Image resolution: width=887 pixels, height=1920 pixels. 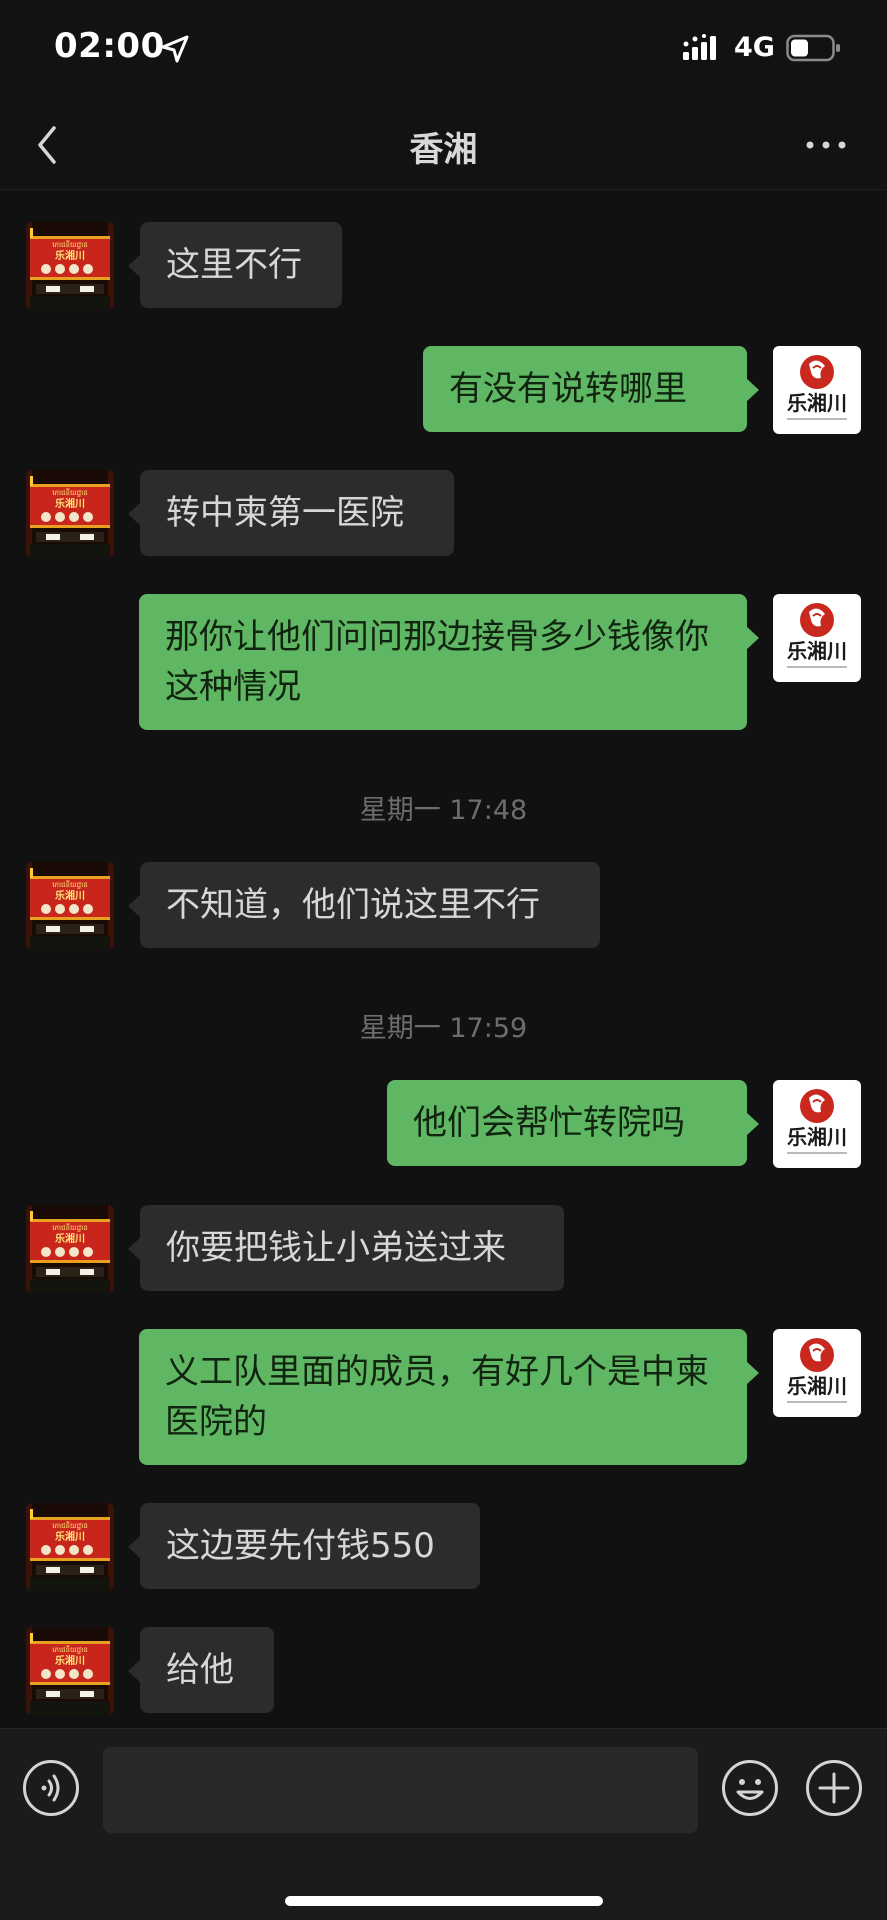 I want to click on plus-icon, so click(x=834, y=1788).